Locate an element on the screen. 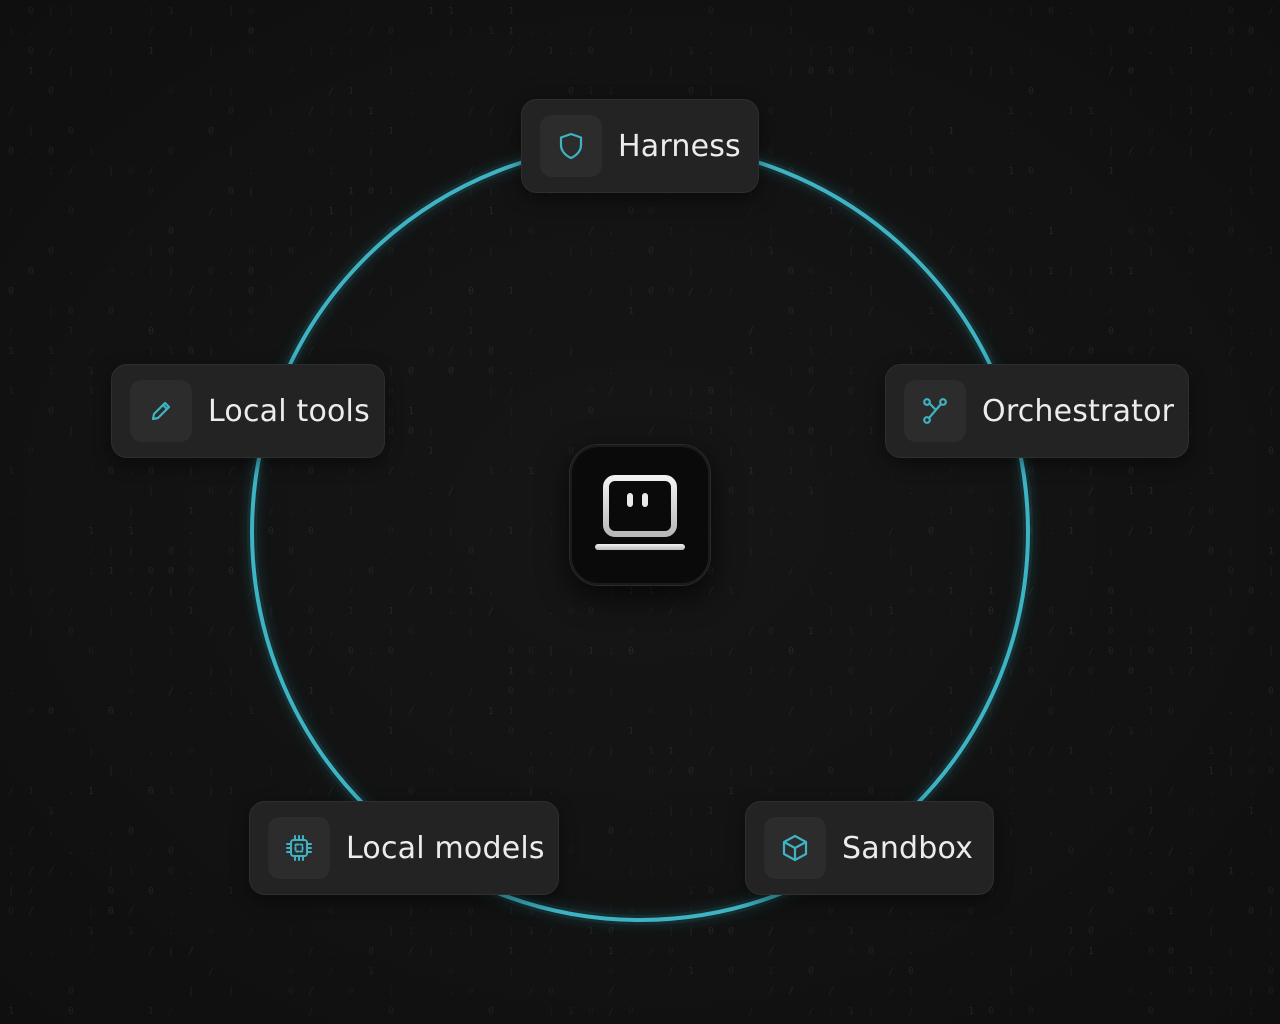 The height and width of the screenshot is (1024, 1280). node-local-models-label: Local models is located at coordinates (445, 848).